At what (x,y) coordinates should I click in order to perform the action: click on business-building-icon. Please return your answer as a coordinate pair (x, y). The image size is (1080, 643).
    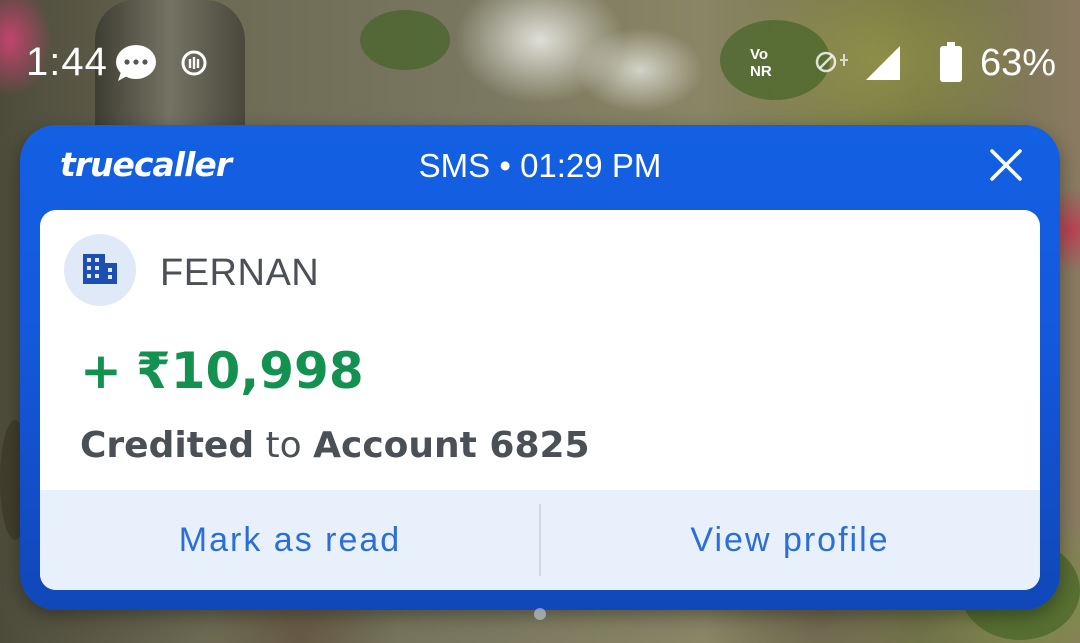
    Looking at the image, I should click on (100, 269).